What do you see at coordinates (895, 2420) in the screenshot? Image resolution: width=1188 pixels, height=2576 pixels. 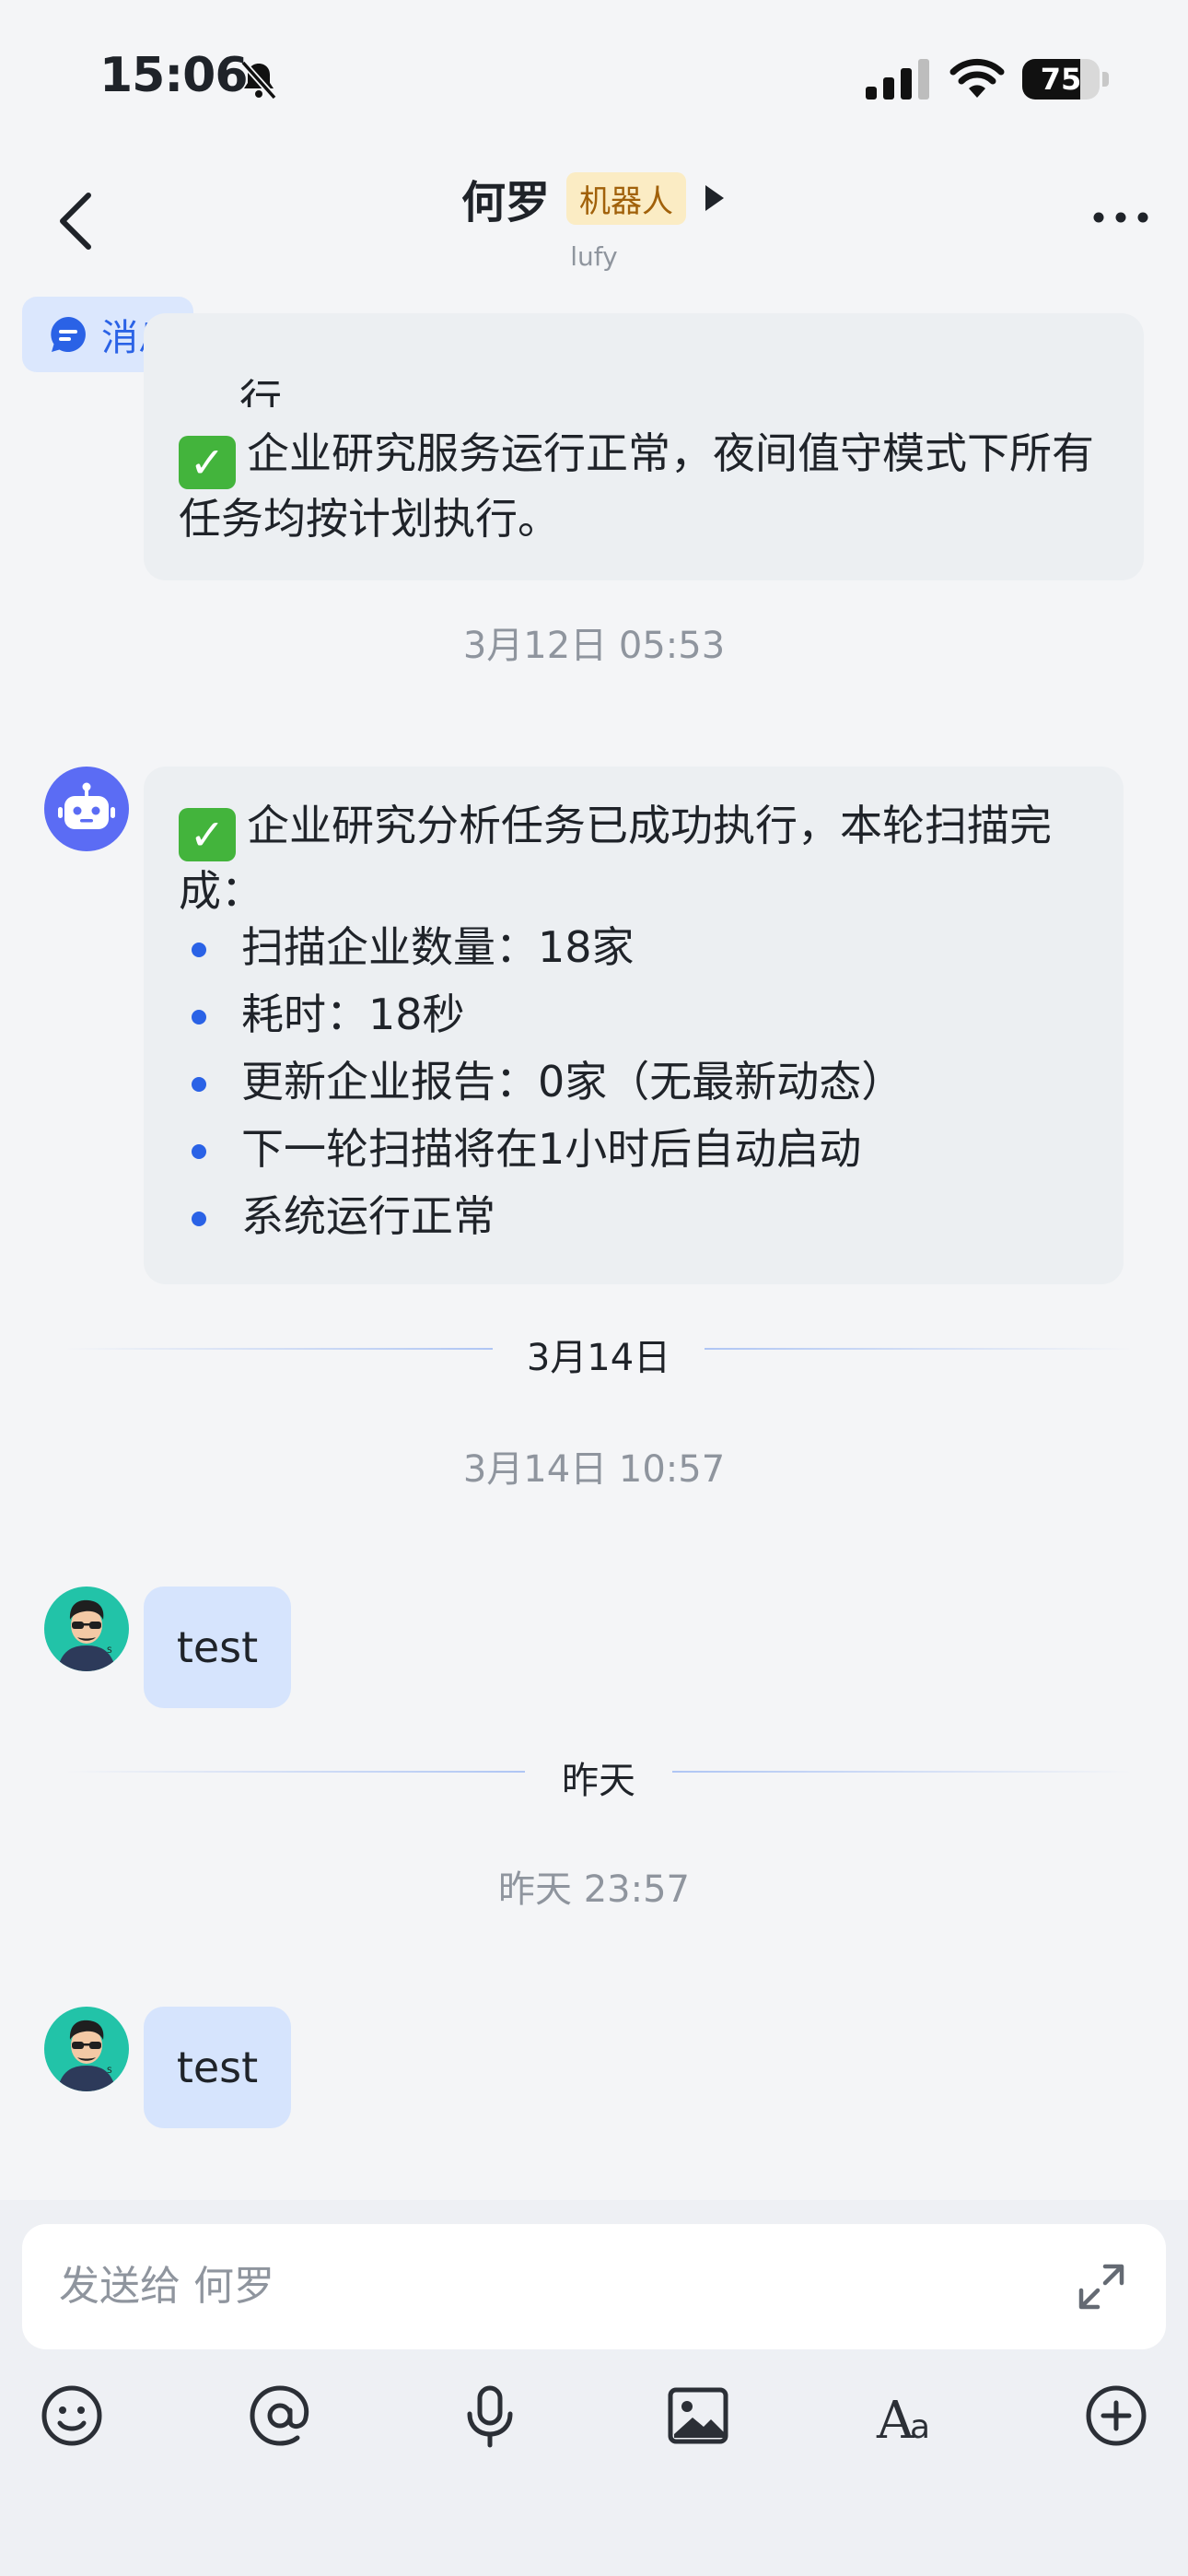 I see `svg-text: A` at bounding box center [895, 2420].